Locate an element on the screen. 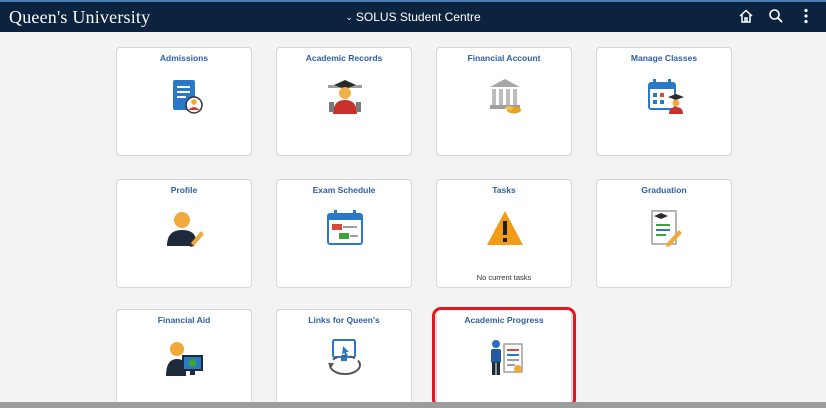  exam-schedule-icon is located at coordinates (345, 227).